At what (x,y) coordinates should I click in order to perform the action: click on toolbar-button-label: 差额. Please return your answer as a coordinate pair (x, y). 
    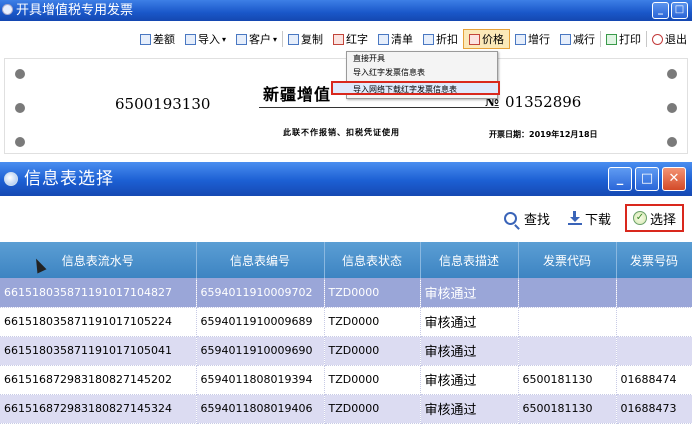
    Looking at the image, I should click on (163, 39).